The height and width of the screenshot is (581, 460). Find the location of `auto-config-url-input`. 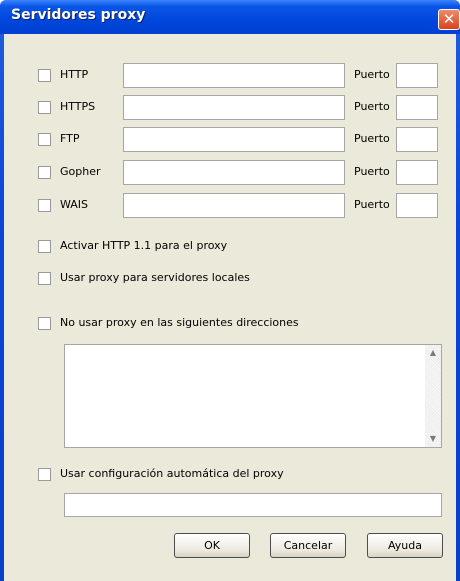

auto-config-url-input is located at coordinates (253, 505).